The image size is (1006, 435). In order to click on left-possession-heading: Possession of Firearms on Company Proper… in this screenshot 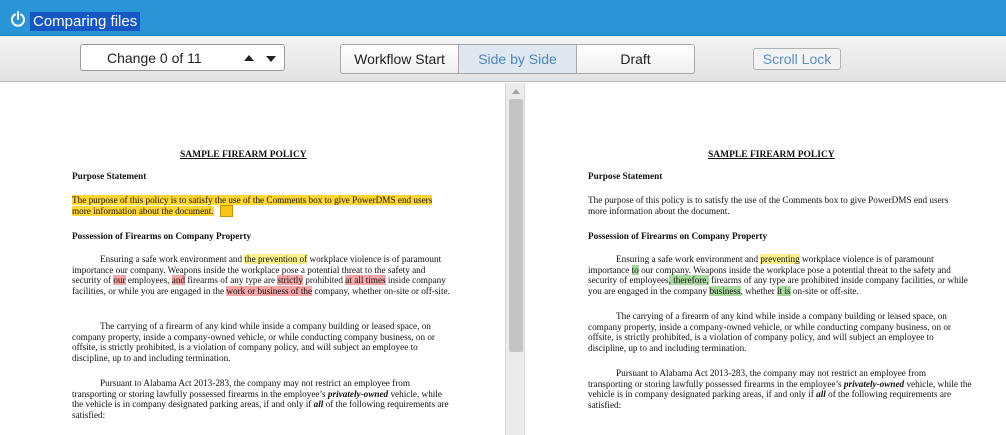, I will do `click(162, 236)`.